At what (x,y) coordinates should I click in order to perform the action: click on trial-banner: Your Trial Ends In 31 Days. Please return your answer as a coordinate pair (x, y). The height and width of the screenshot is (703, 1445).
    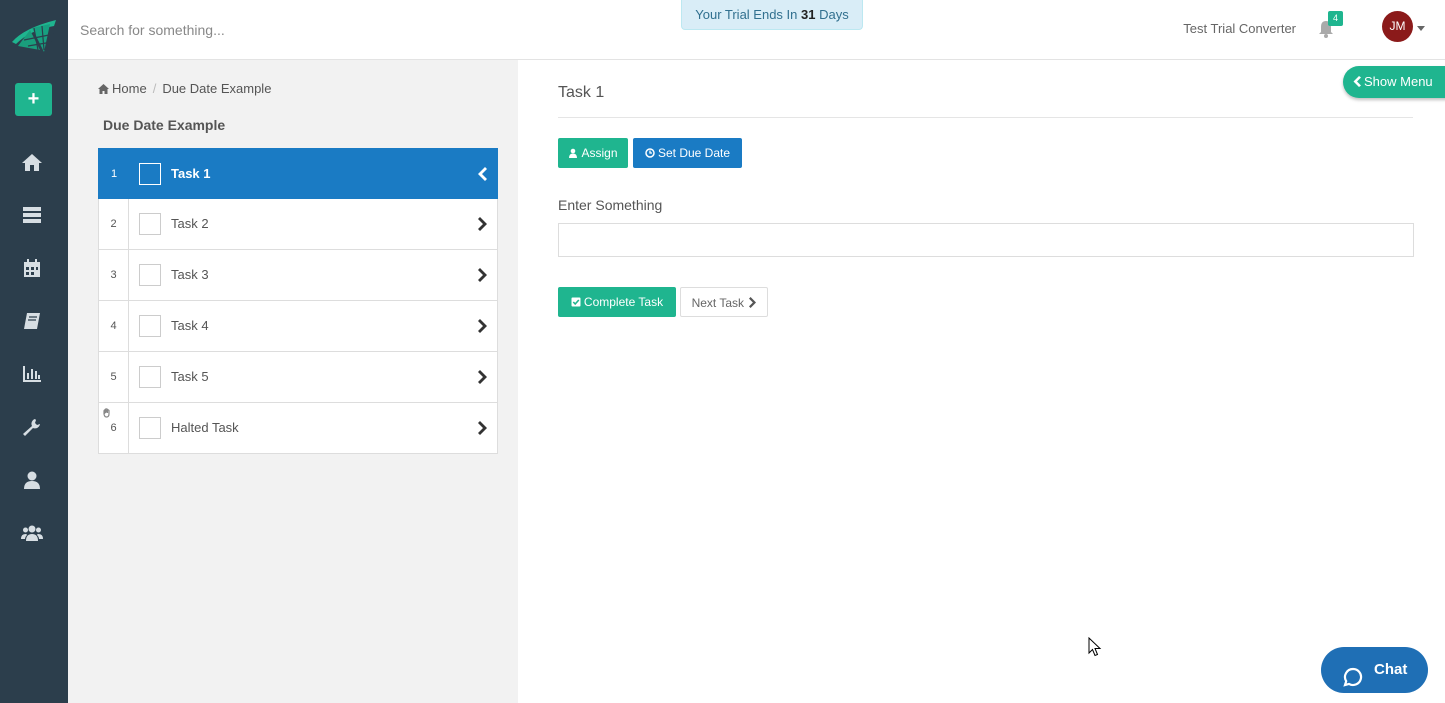
    Looking at the image, I should click on (772, 15).